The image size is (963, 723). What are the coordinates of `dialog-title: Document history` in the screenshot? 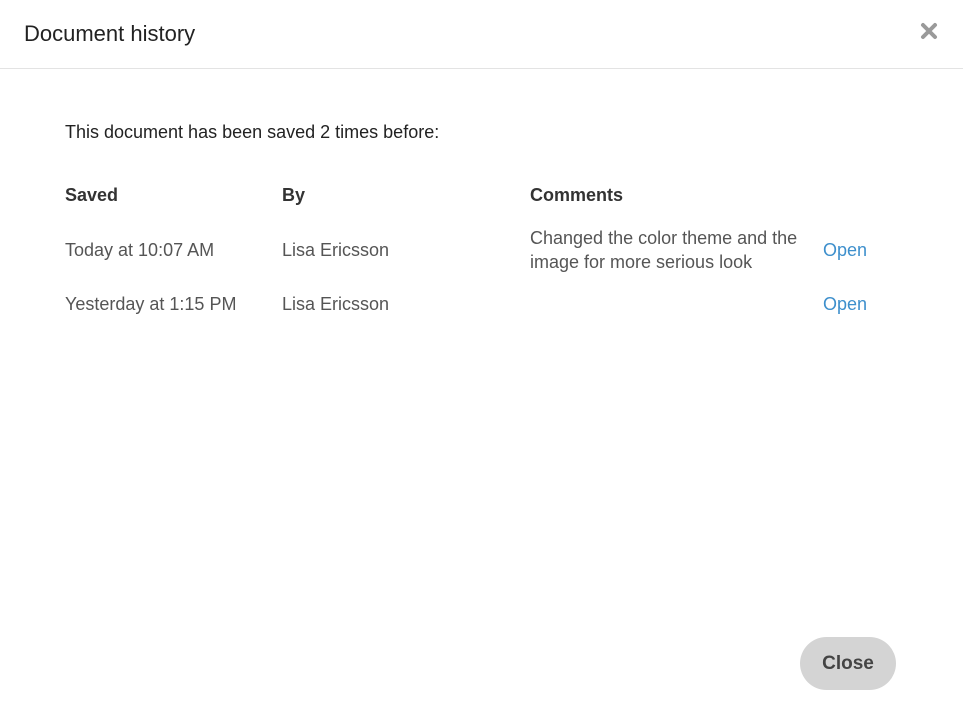 It's located at (110, 33).